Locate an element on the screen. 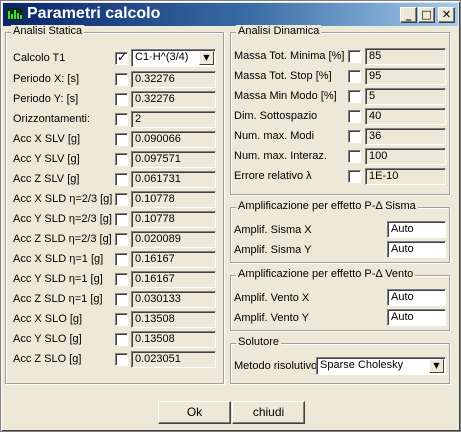 This screenshot has width=461, height=432. param-value-field: 2 is located at coordinates (173, 119).